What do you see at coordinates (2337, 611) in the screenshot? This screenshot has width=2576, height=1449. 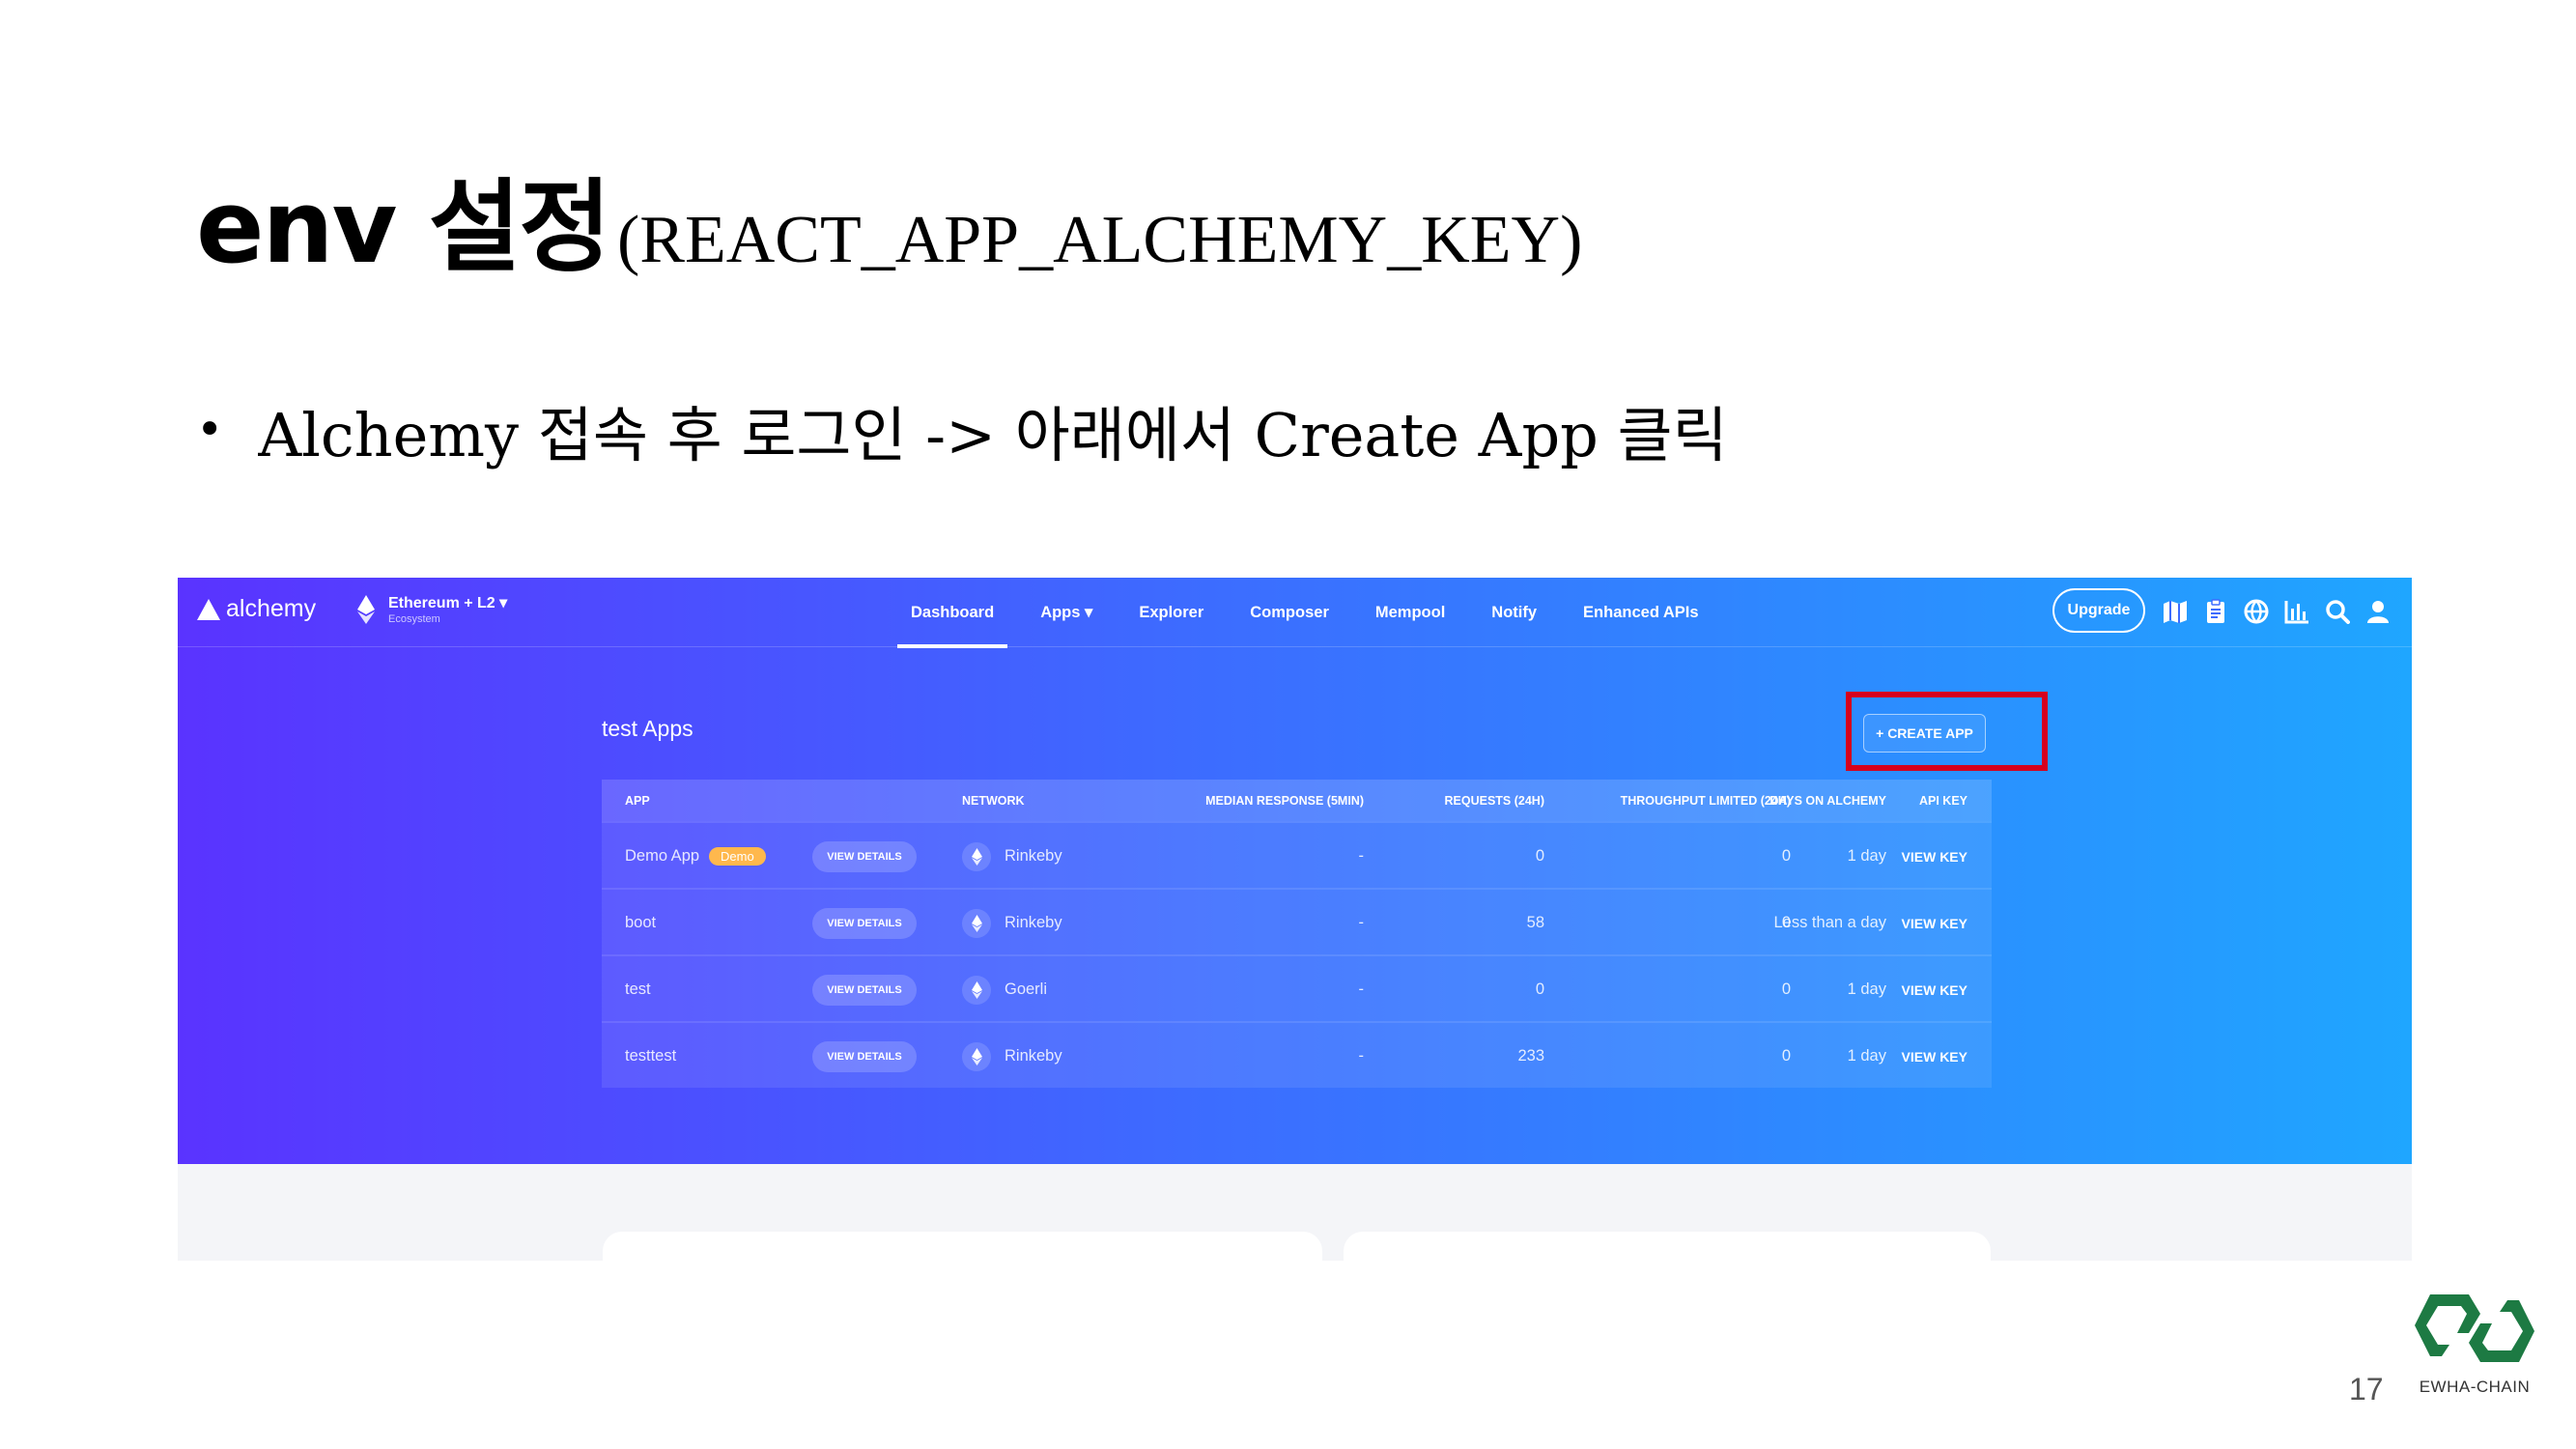 I see `search-icon` at bounding box center [2337, 611].